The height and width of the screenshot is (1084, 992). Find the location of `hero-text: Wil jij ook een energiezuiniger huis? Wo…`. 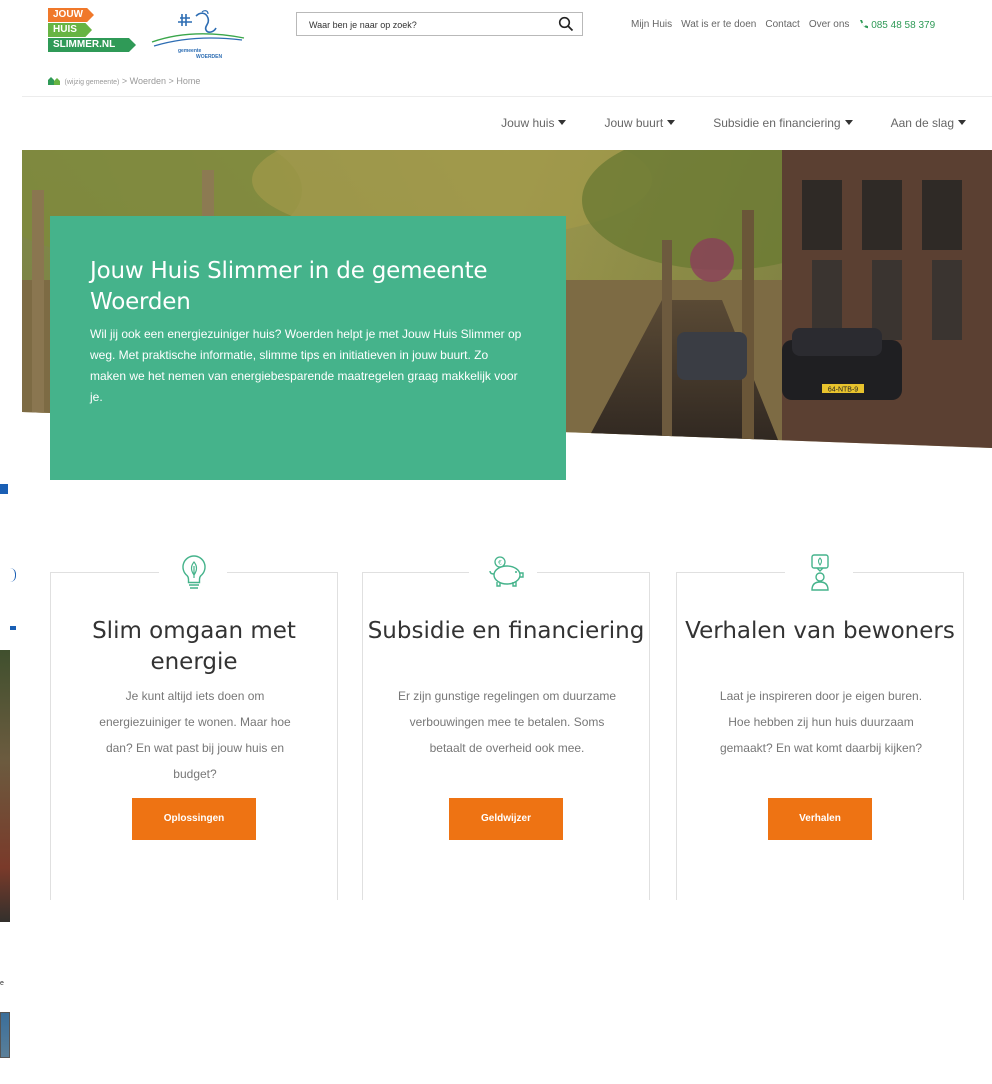

hero-text: Wil jij ook een energiezuiniger huis? Wo… is located at coordinates (306, 365).